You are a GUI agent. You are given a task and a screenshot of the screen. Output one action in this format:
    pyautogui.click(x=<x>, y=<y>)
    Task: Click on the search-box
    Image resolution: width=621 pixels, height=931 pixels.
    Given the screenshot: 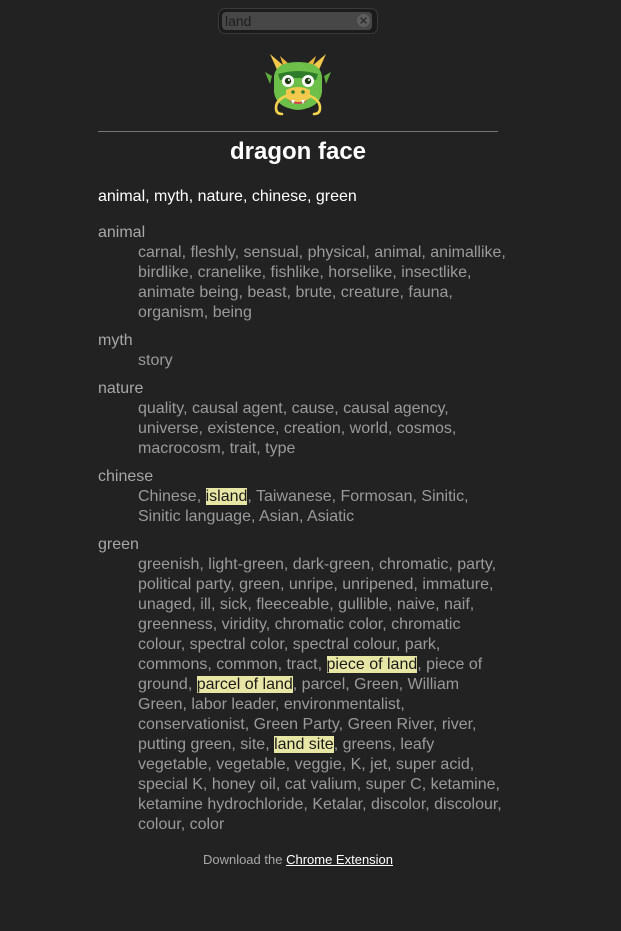 What is the action you would take?
    pyautogui.click(x=298, y=21)
    